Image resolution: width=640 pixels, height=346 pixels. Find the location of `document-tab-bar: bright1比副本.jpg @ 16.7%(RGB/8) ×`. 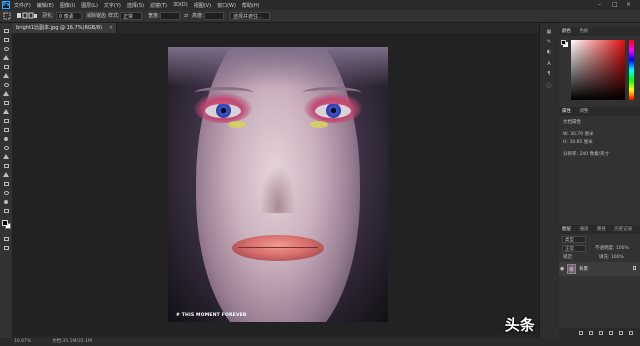

document-tab-bar: bright1比副本.jpg @ 16.7%(RGB/8) × is located at coordinates (275, 28).